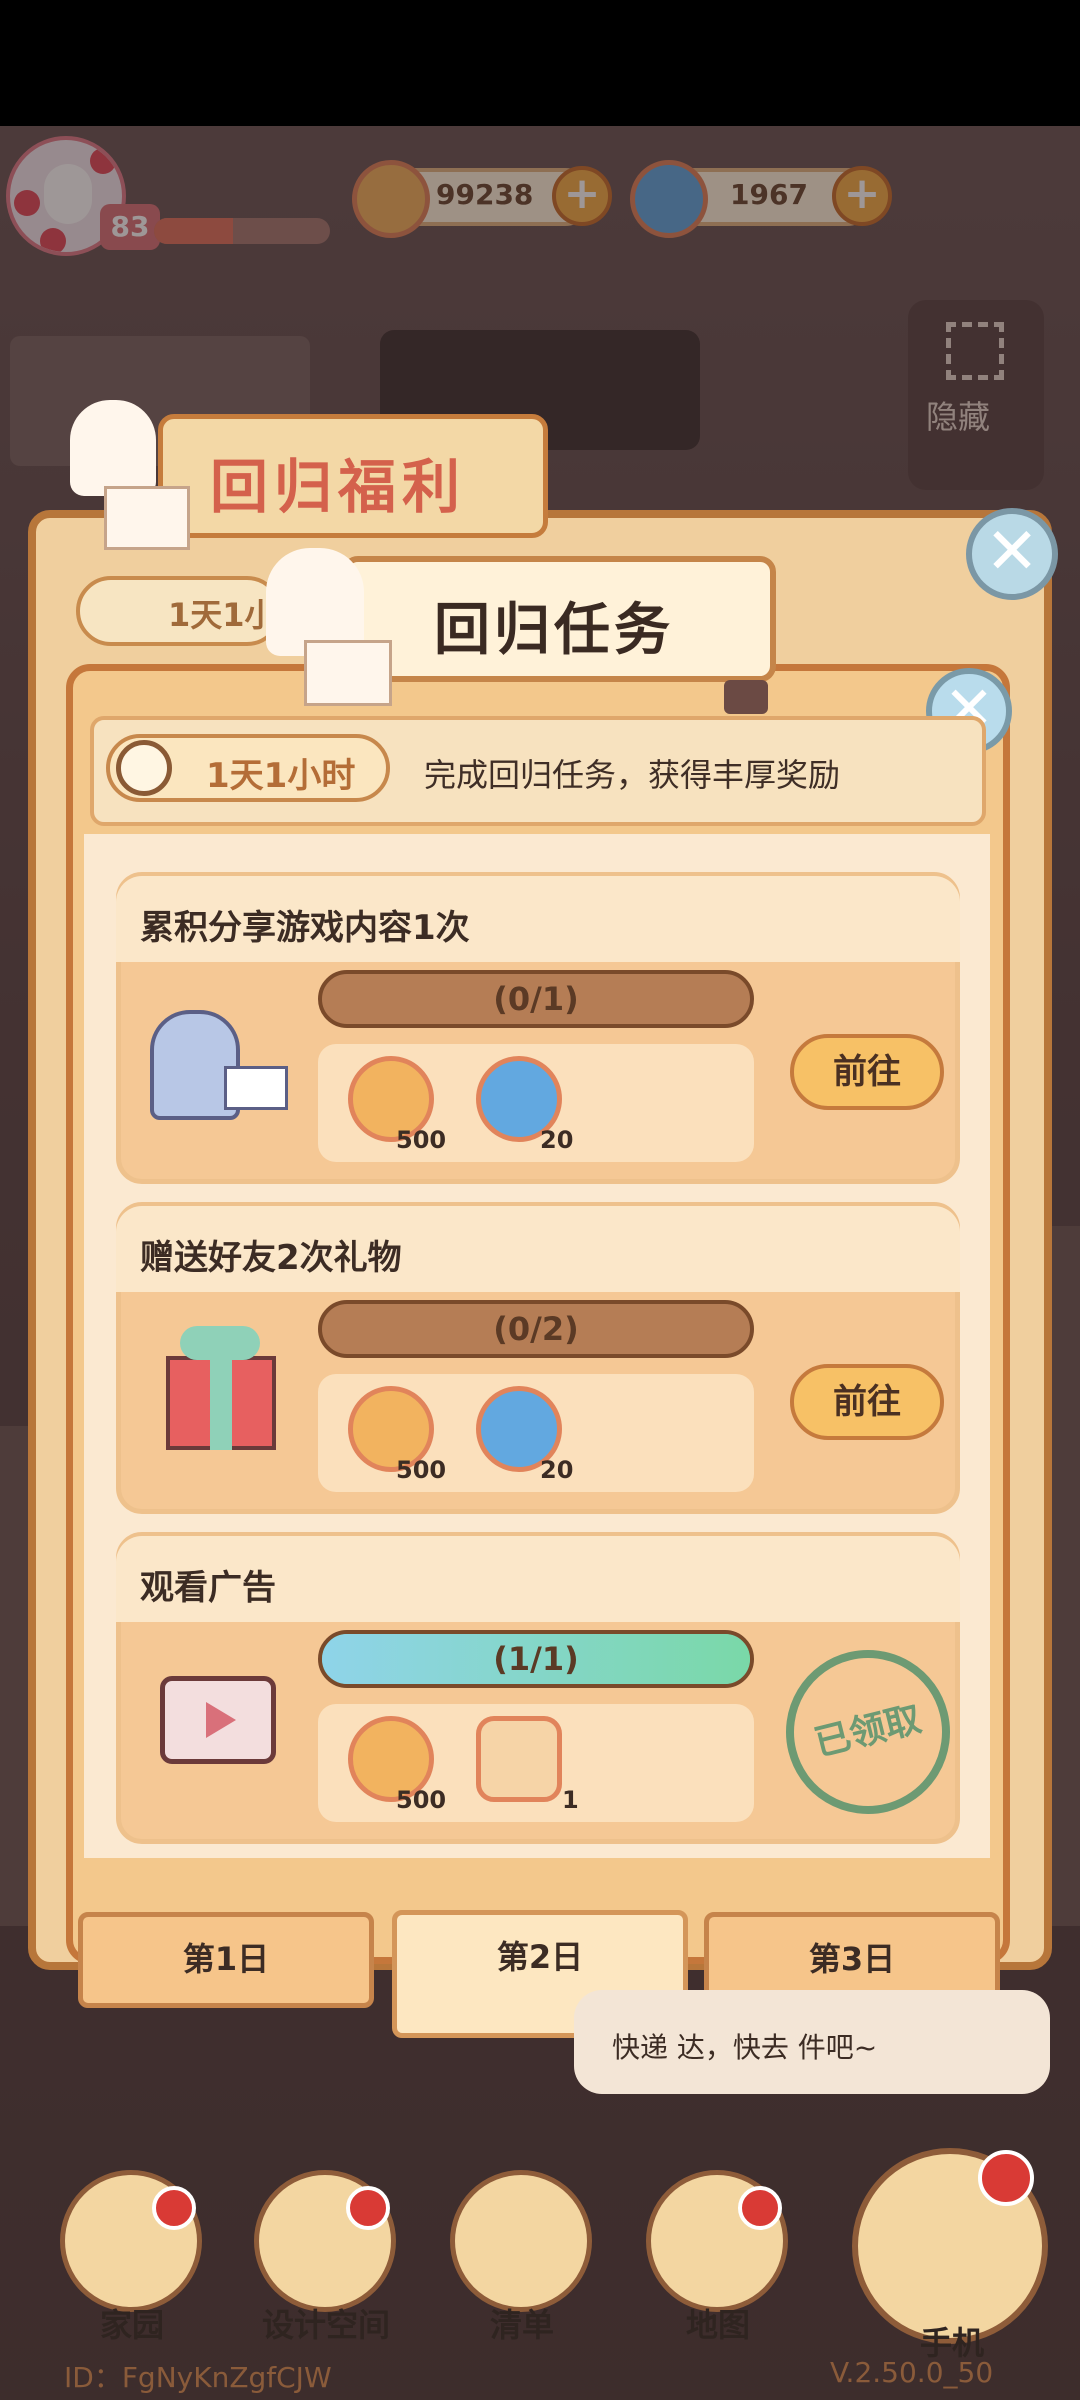  I want to click on tab-day-1: 第1日, so click(226, 1960).